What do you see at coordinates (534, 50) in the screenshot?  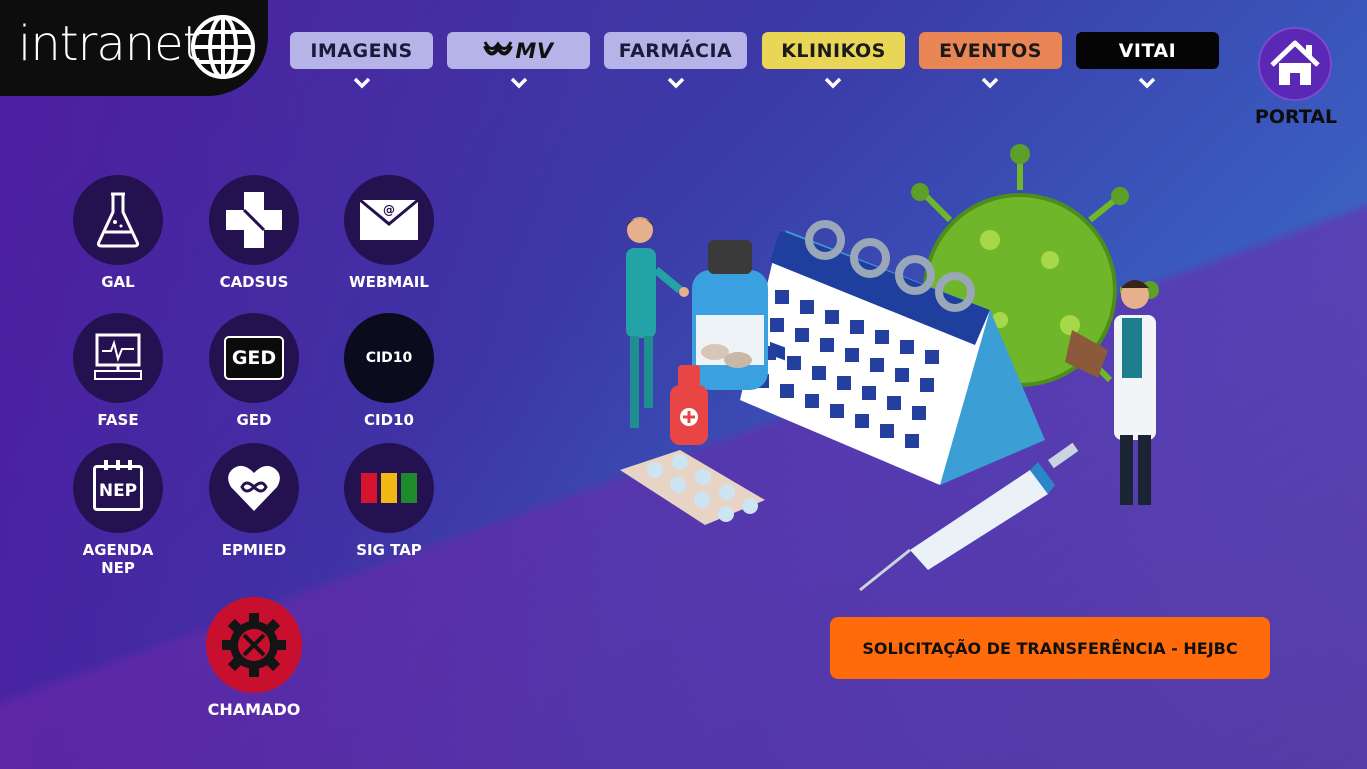 I see `nav-mv-label: MV` at bounding box center [534, 50].